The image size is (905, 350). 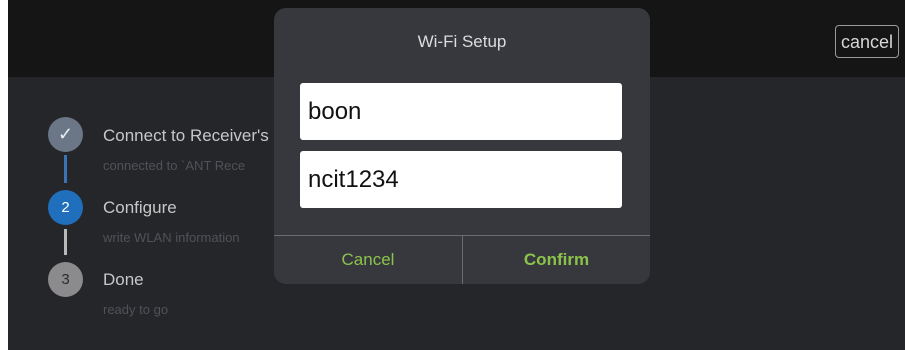 I want to click on step-1-title: Connect to Receiver's, so click(x=186, y=135).